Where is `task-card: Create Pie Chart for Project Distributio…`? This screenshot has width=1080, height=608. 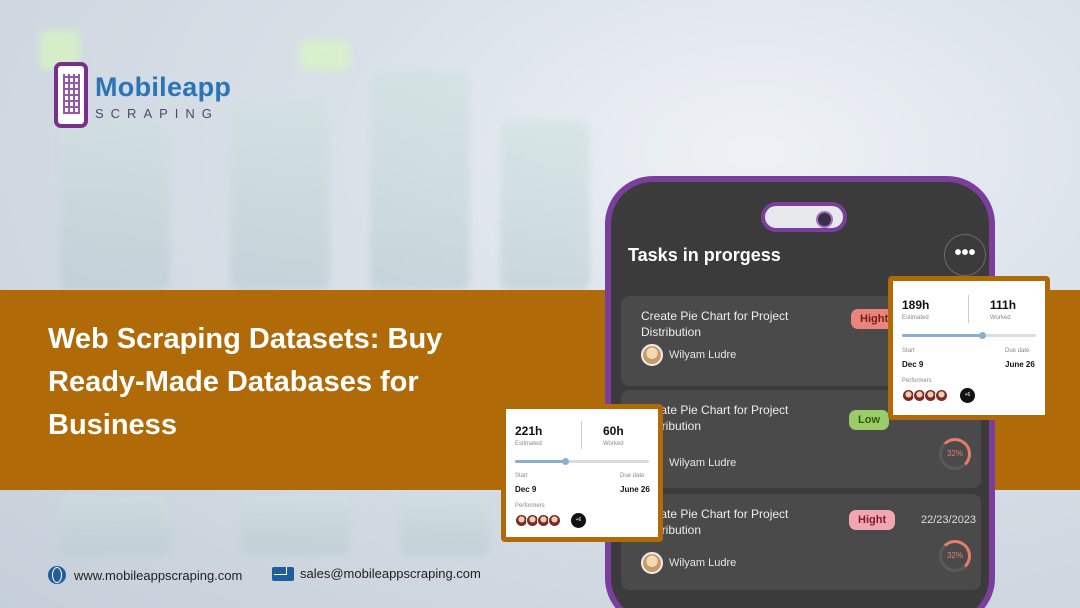
task-card: Create Pie Chart for Project Distributio… is located at coordinates (801, 542).